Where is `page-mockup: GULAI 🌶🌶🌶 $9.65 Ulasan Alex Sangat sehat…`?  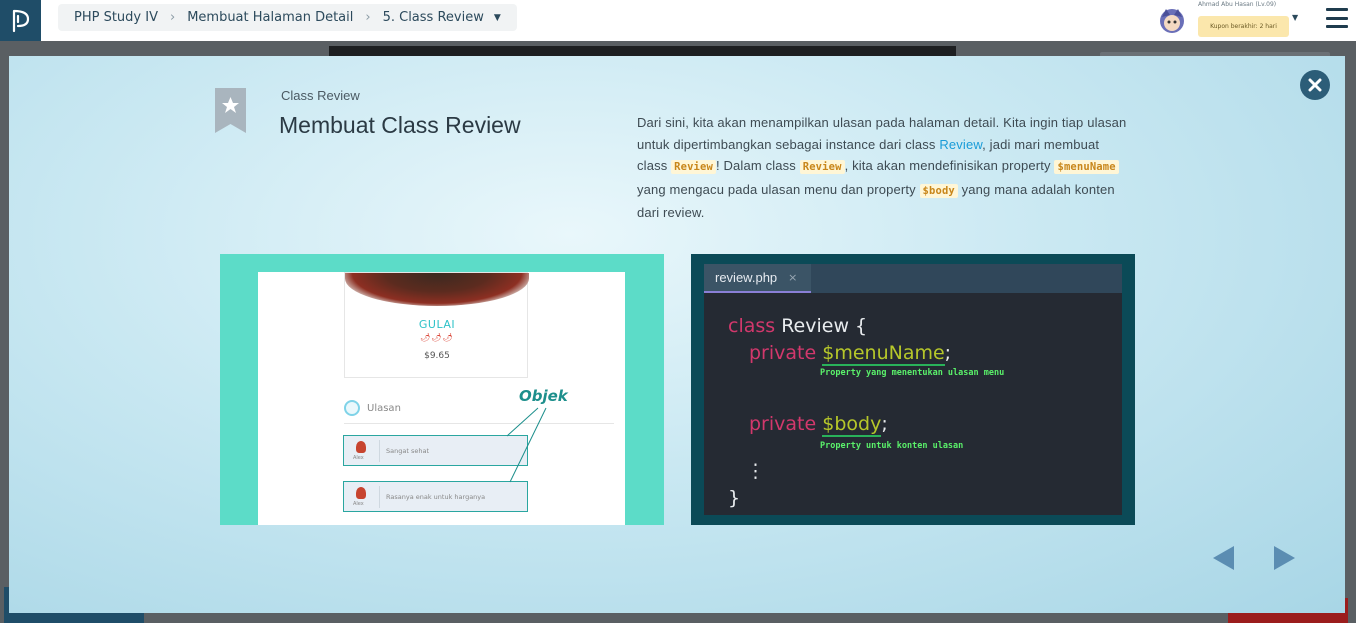
page-mockup: GULAI 🌶🌶🌶 $9.65 Ulasan Alex Sangat sehat… is located at coordinates (441, 398).